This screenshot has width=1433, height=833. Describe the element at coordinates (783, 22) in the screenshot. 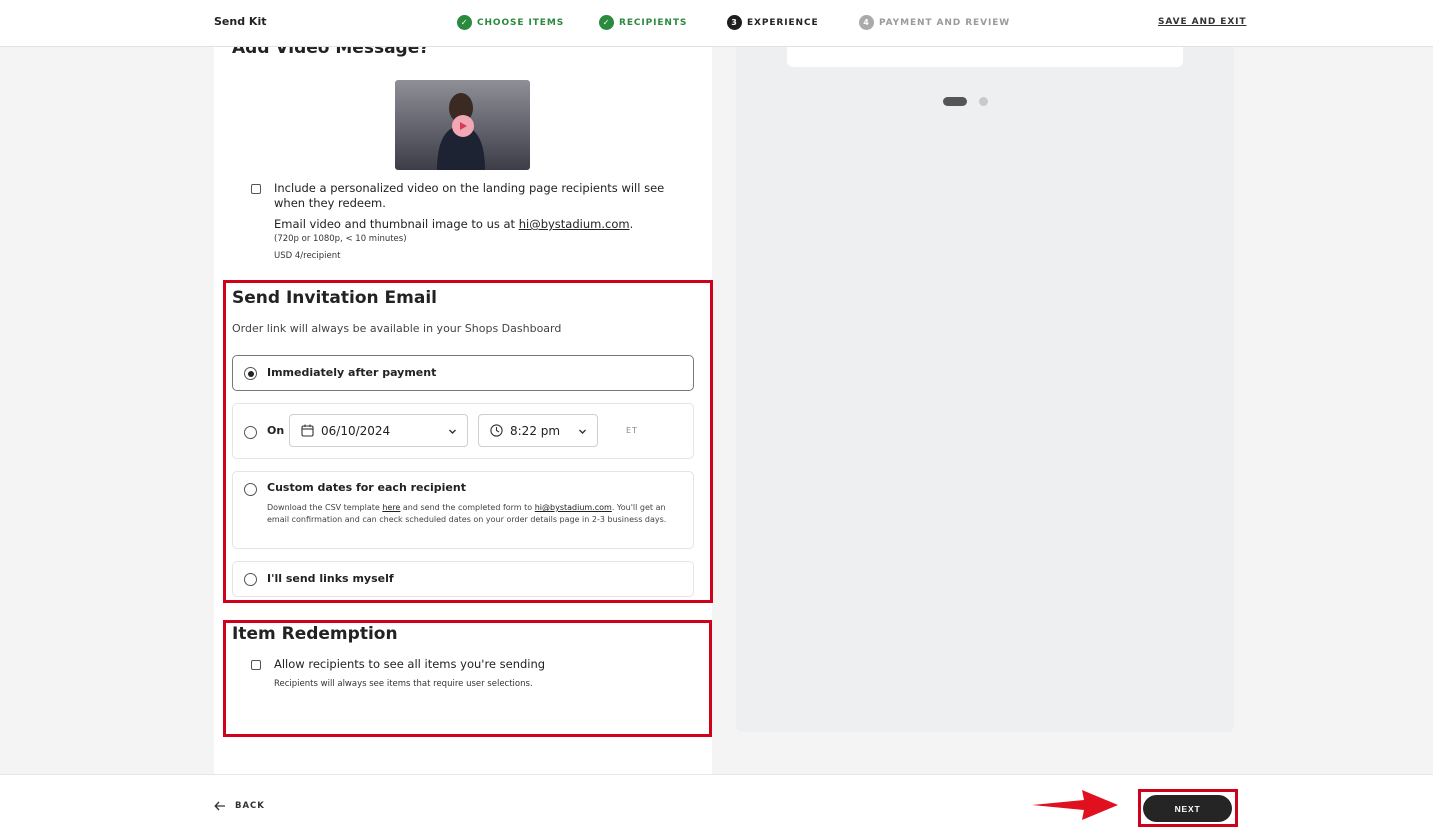

I see `step-label: EXPERIENCE` at that location.